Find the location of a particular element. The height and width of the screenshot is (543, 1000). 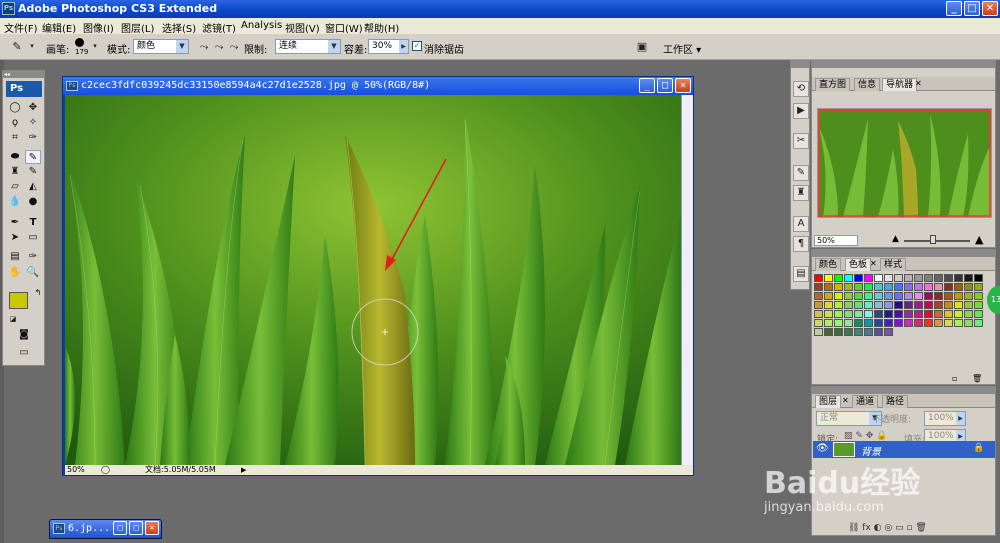

actions-panel-icon: ▶ is located at coordinates (801, 111).